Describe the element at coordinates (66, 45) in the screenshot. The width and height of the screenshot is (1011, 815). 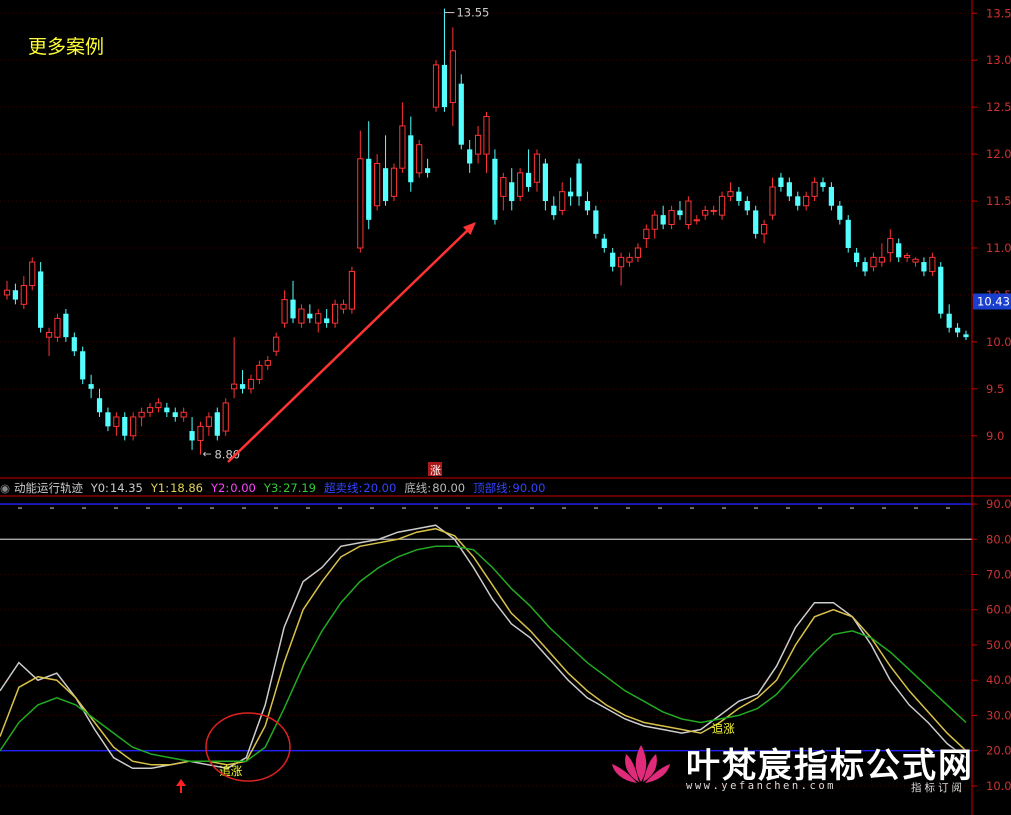
I see `more-cases-link: 更多案例` at that location.